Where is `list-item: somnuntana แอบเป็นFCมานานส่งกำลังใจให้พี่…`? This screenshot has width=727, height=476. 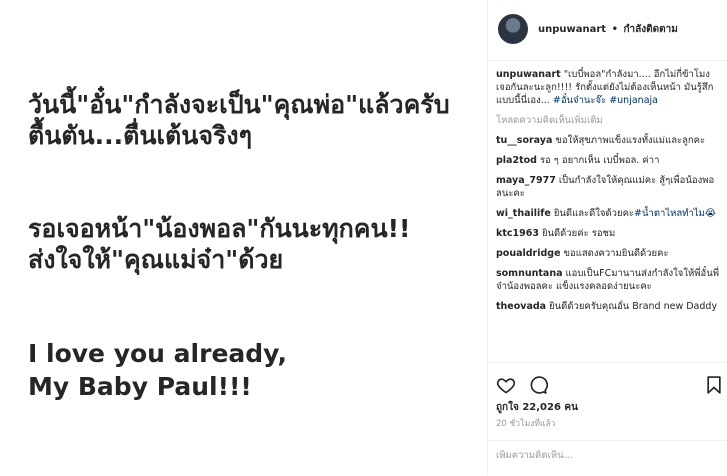
list-item: somnuntana แอบเป็นFCมานานส่งกำลังใจให้พี่… is located at coordinates (609, 280).